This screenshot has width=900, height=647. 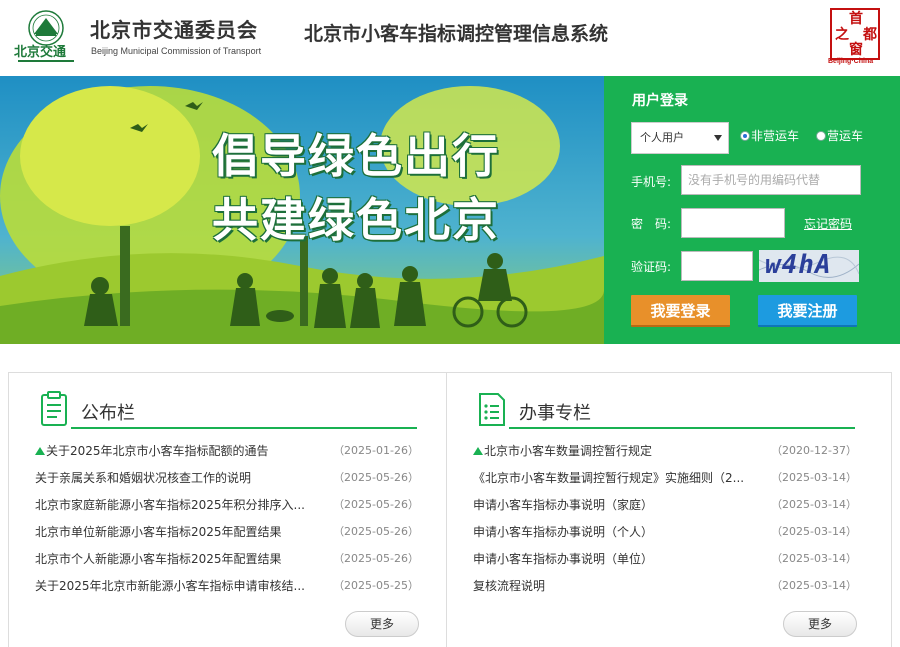 What do you see at coordinates (376, 450) in the screenshot?
I see `list-item-date: （2025-01-26）` at bounding box center [376, 450].